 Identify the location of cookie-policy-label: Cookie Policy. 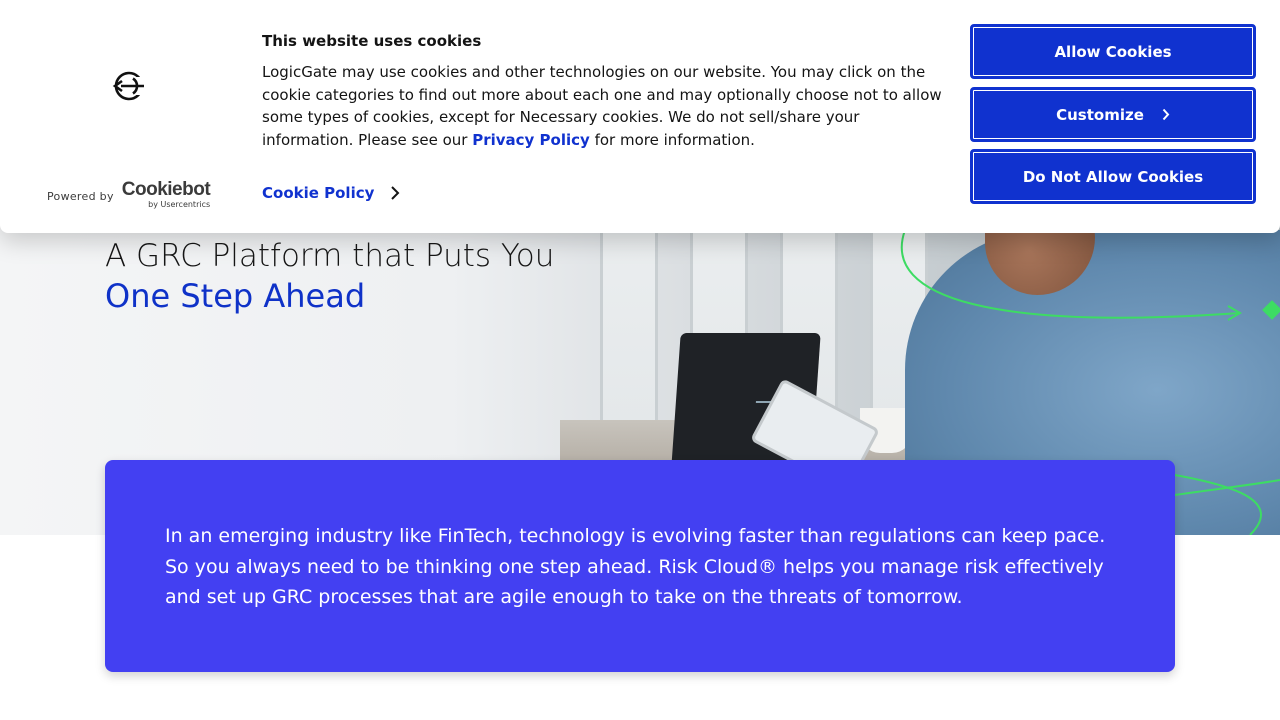
(318, 193).